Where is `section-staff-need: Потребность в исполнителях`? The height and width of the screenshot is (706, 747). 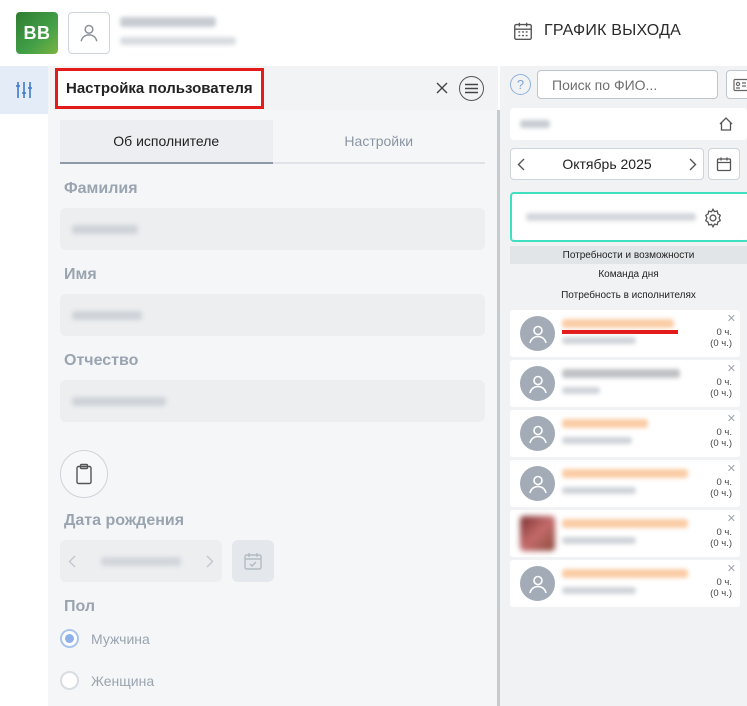 section-staff-need: Потребность в исполнителях is located at coordinates (628, 295).